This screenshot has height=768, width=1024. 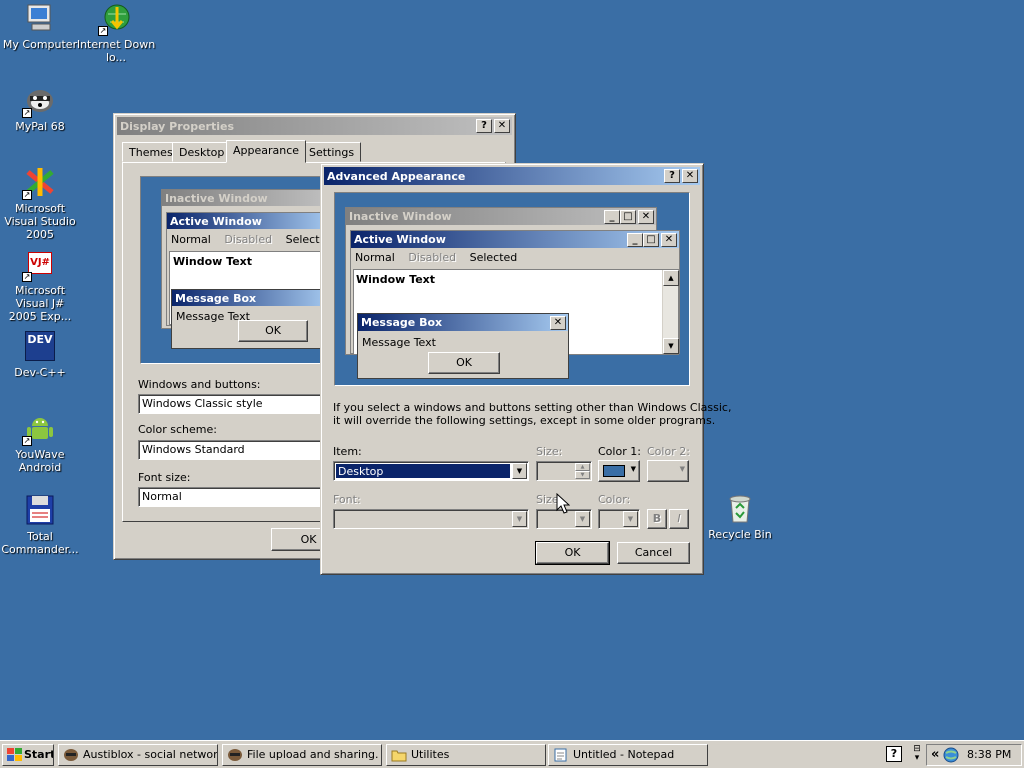 I want to click on size-spinner: ▲ ▼, so click(x=564, y=471).